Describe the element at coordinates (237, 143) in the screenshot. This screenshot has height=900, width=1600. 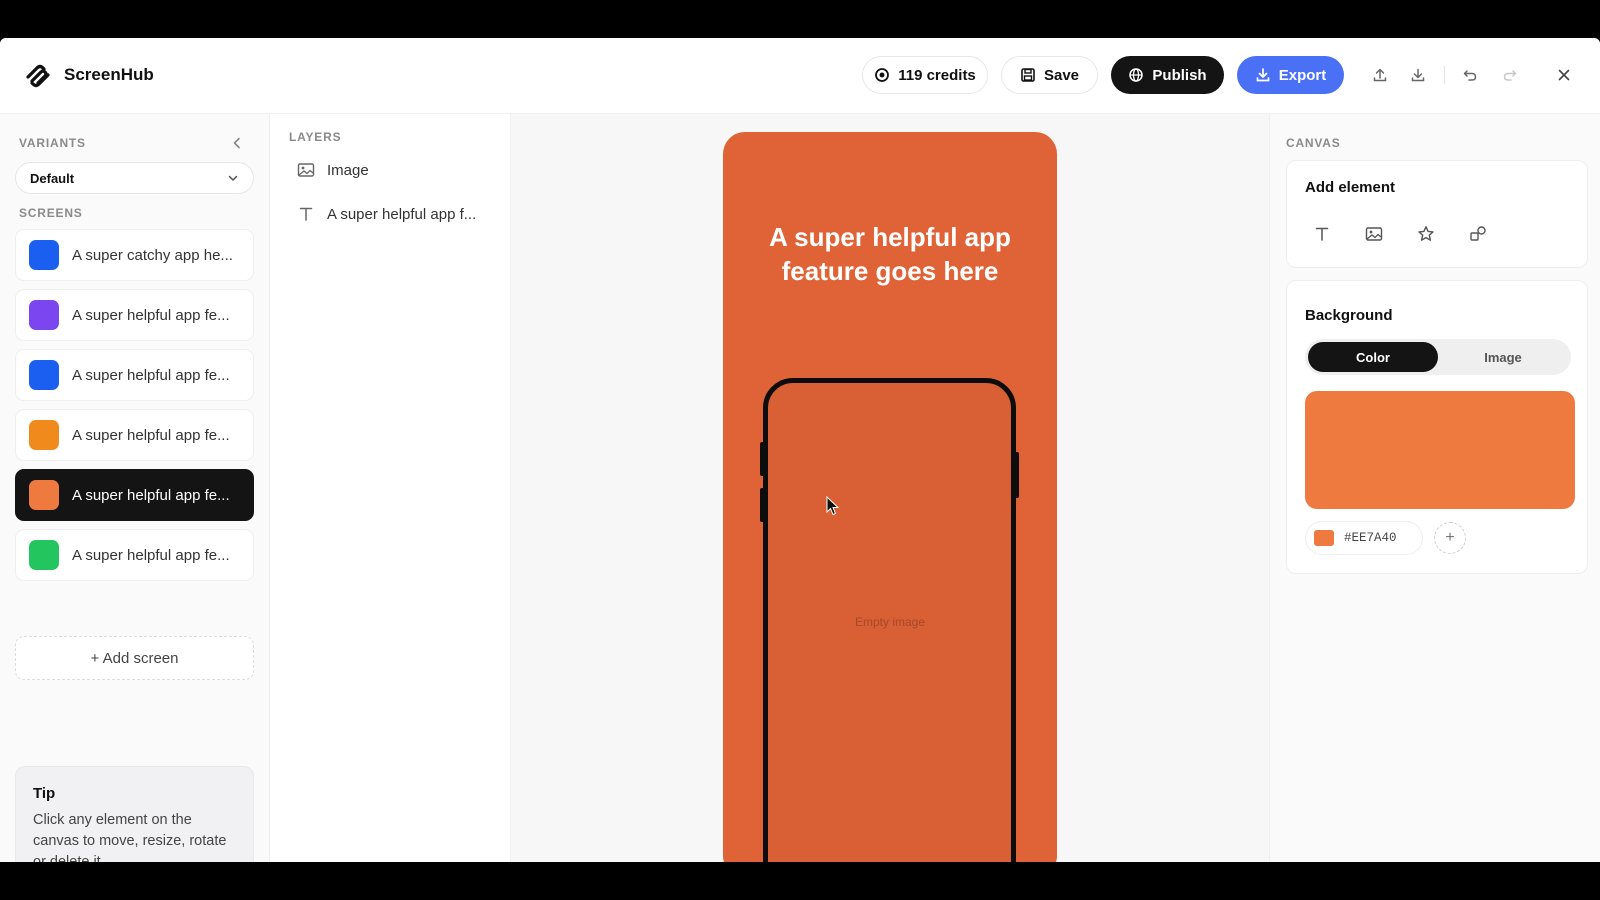
I see `collapse-chevron-icon` at that location.